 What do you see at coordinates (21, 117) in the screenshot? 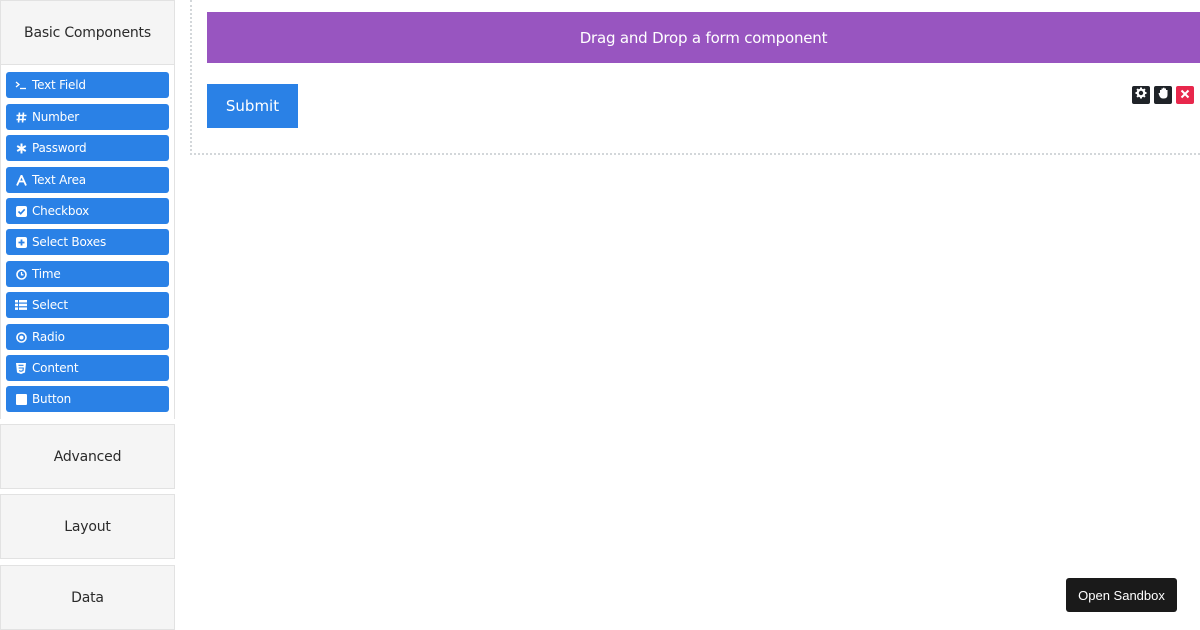
I see `hash-icon` at bounding box center [21, 117].